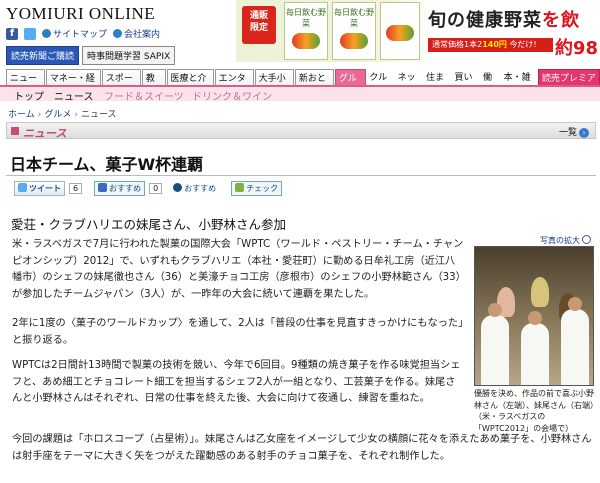 The height and width of the screenshot is (483, 600). I want to click on section-marker-icon, so click(15, 131).